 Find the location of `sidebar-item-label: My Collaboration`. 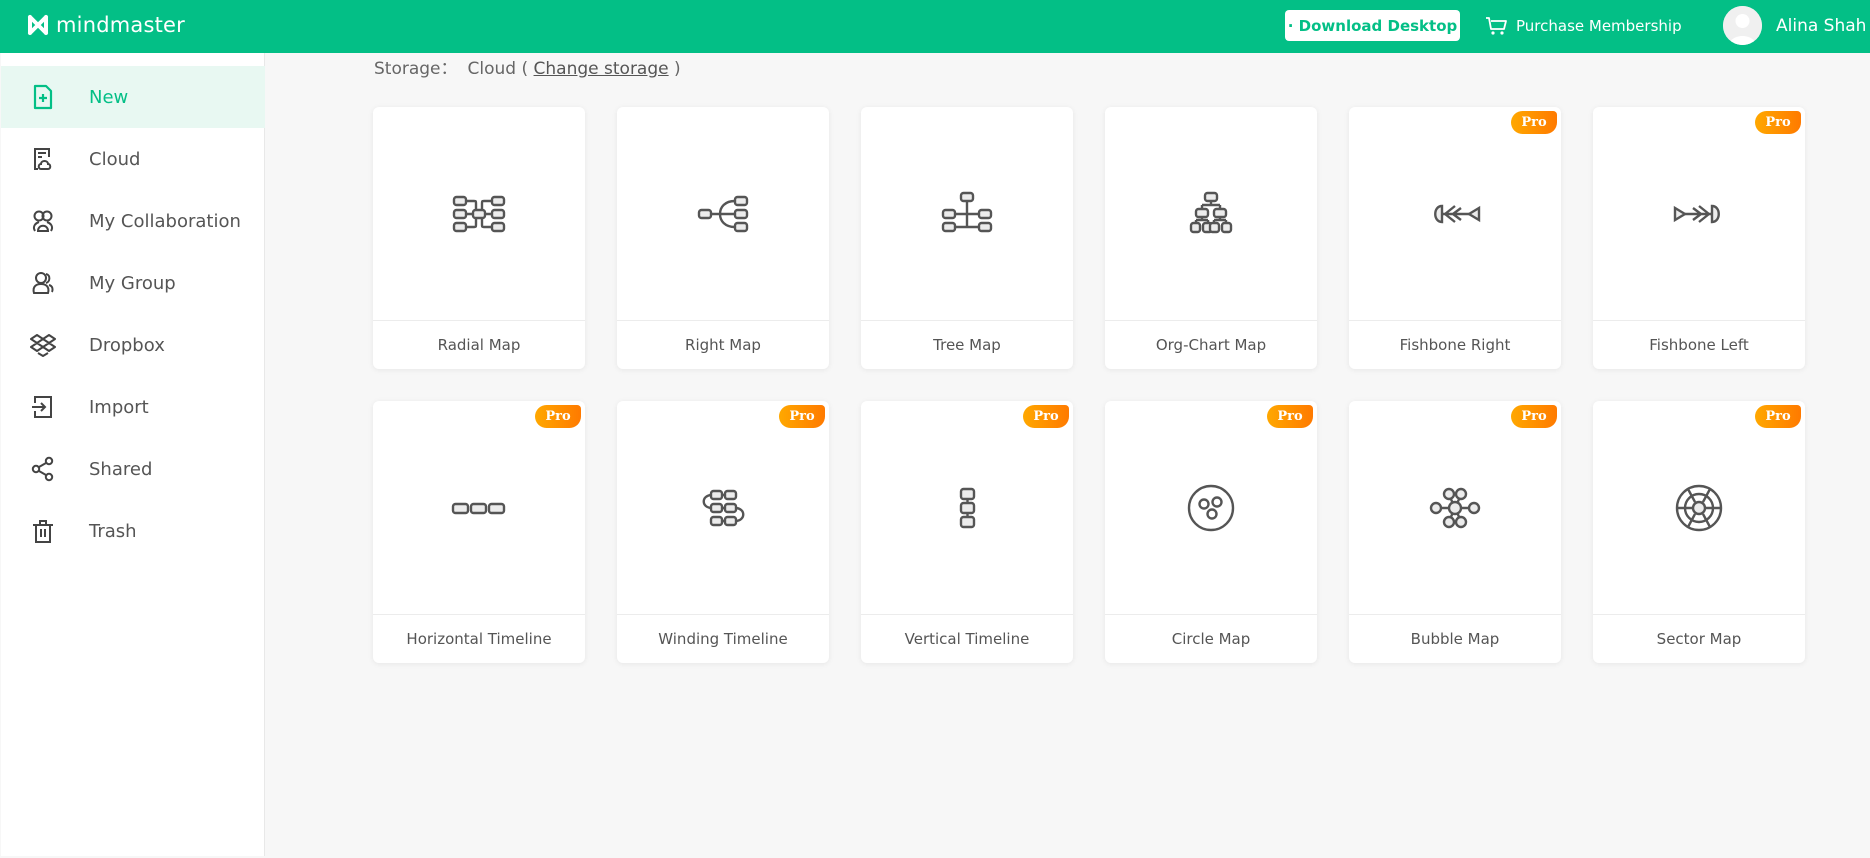

sidebar-item-label: My Collaboration is located at coordinates (165, 221).